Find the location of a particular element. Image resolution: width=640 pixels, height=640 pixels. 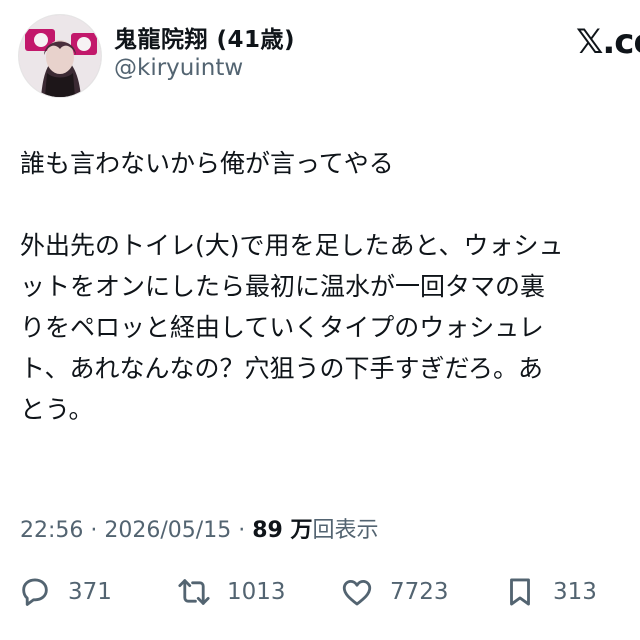

source-label: 𝕏.co is located at coordinates (608, 42).